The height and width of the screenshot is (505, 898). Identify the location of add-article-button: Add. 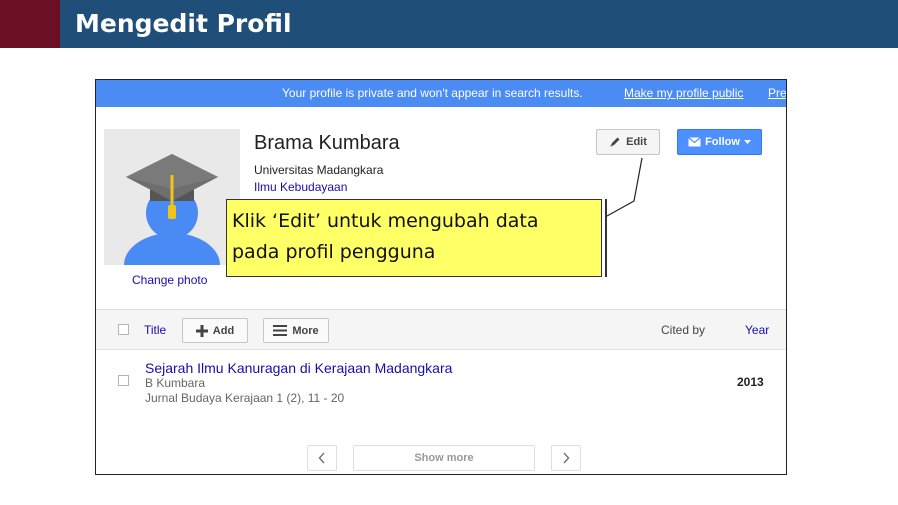
(215, 330).